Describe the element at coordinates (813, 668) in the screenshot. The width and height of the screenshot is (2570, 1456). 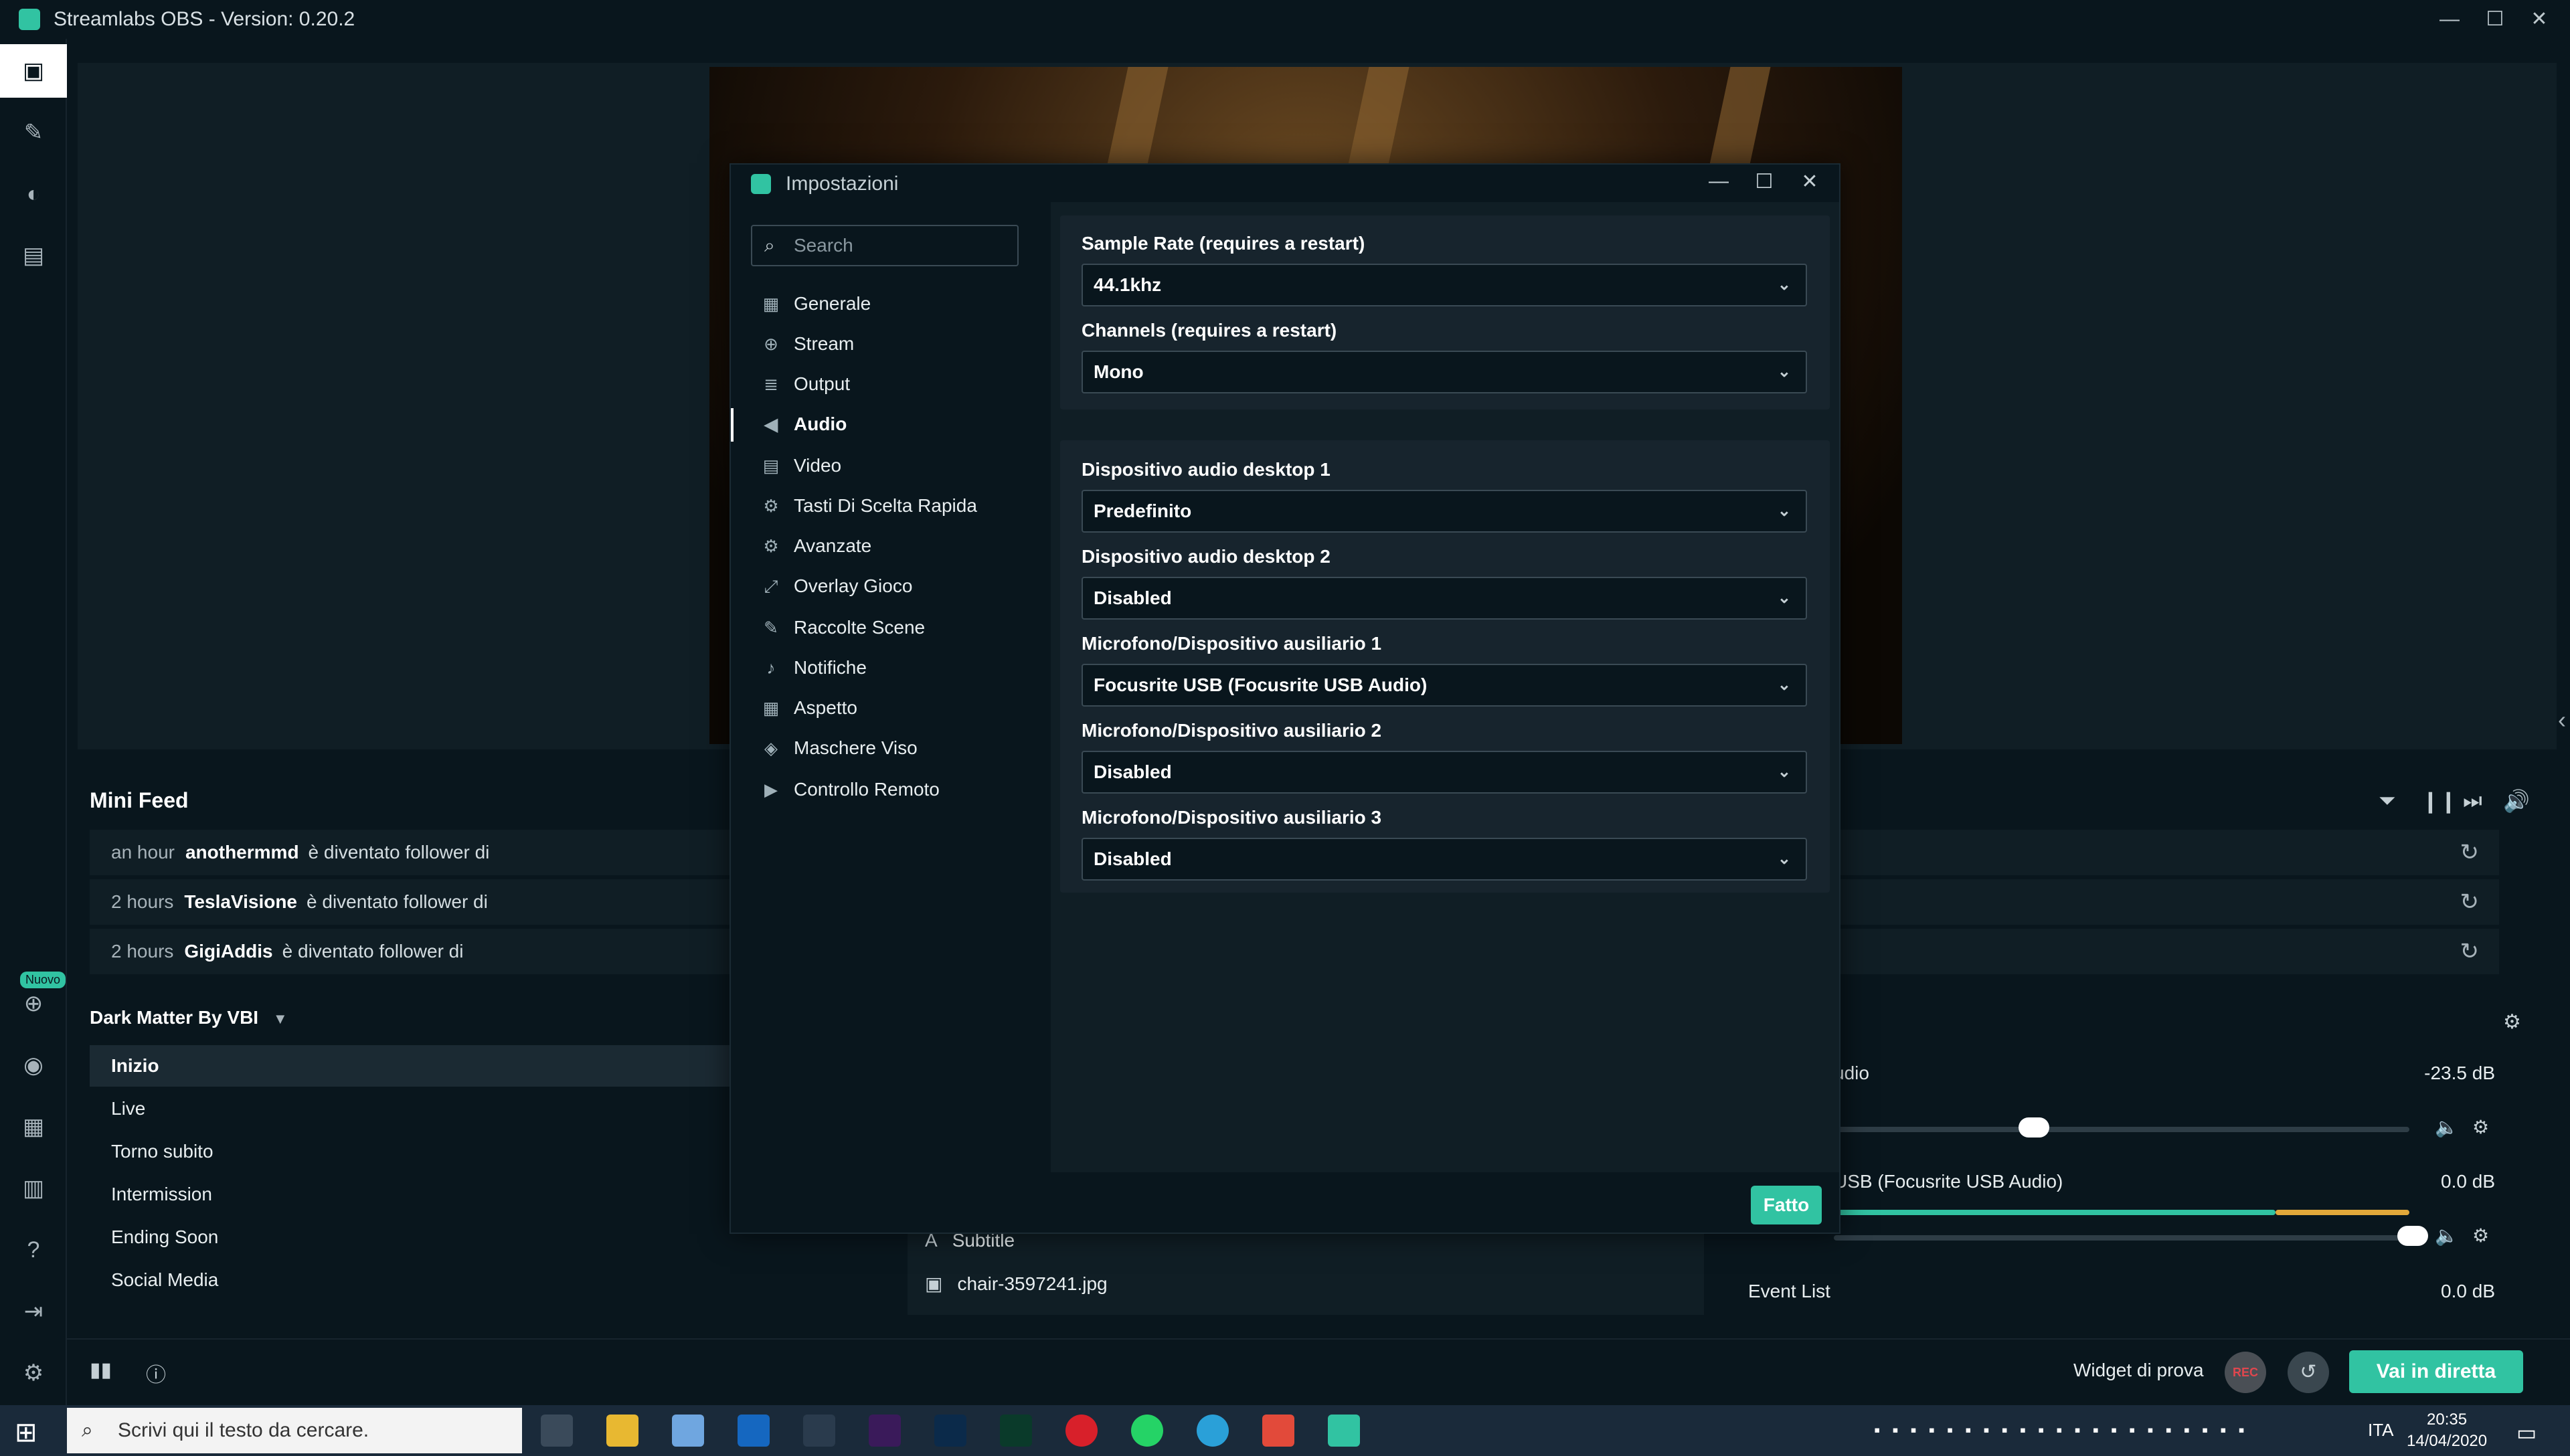
I see `settings-nav-notifications: ♪ Notifiche` at that location.